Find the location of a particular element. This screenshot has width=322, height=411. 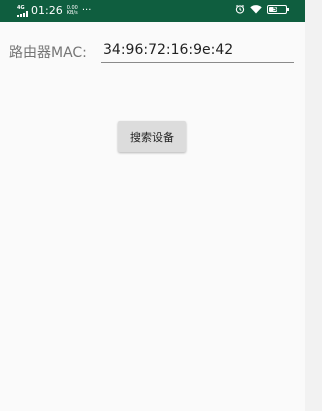

status-bar-right: 51 is located at coordinates (262, 9).